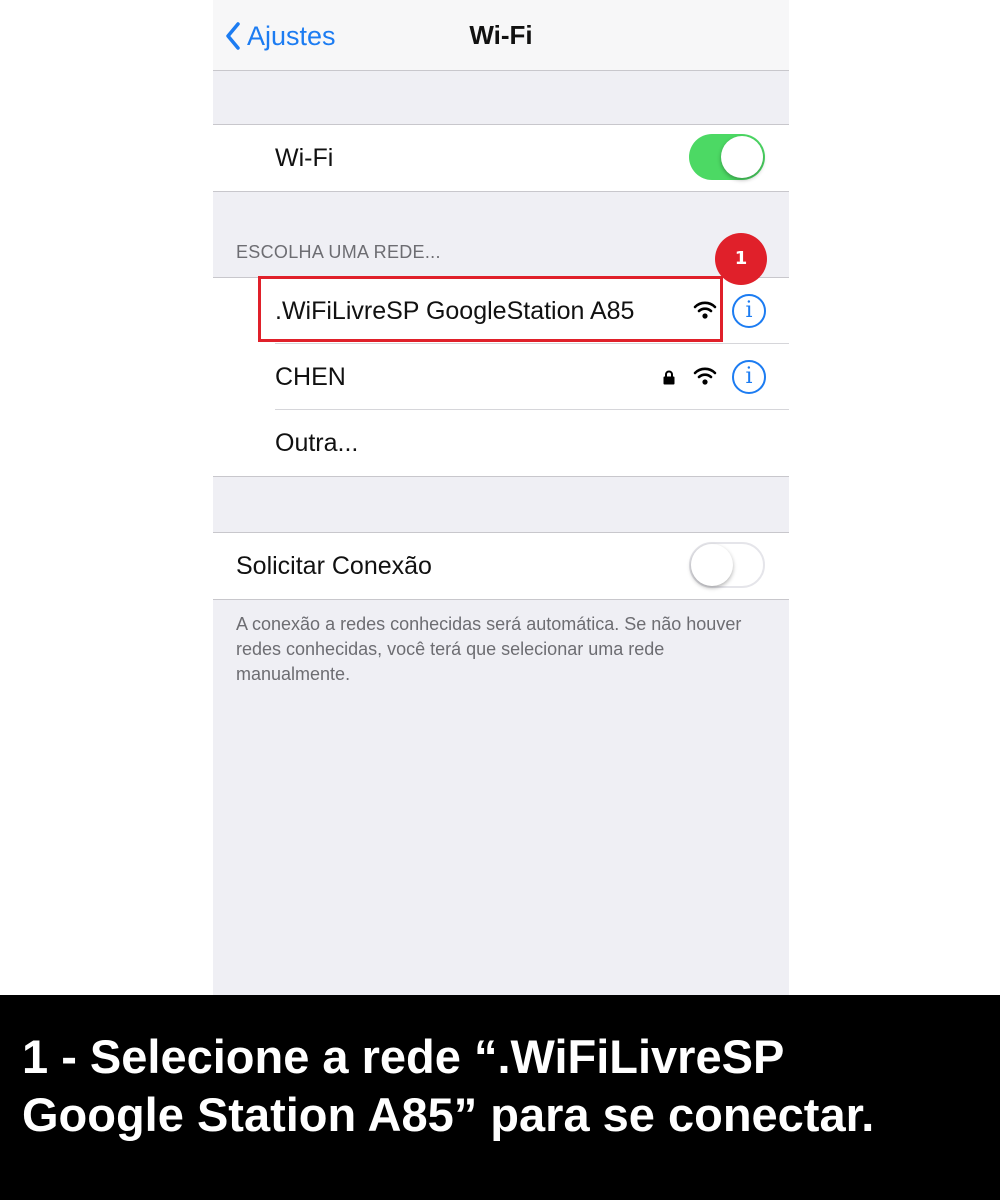 The height and width of the screenshot is (1200, 1000). I want to click on page-title: Wi-Fi, so click(501, 35).